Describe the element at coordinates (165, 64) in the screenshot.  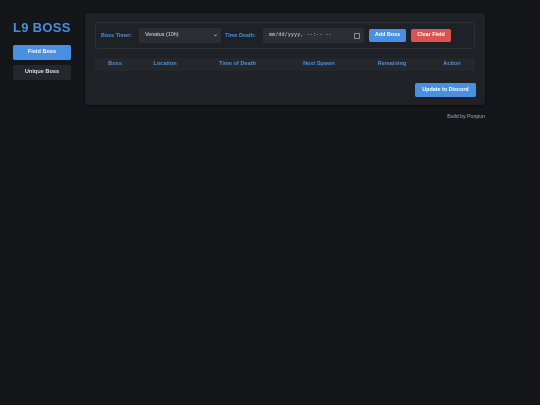
I see `column-header-location: Location` at that location.